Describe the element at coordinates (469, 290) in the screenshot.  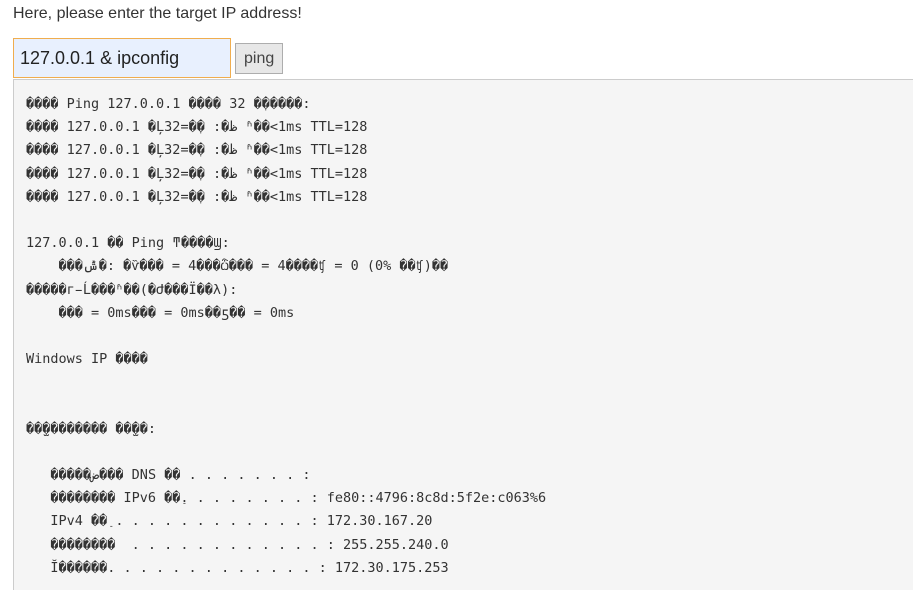
I see `output-line: �����г̵Ĺ���ʱ��(�Ժ���Ϊ��λ):` at that location.